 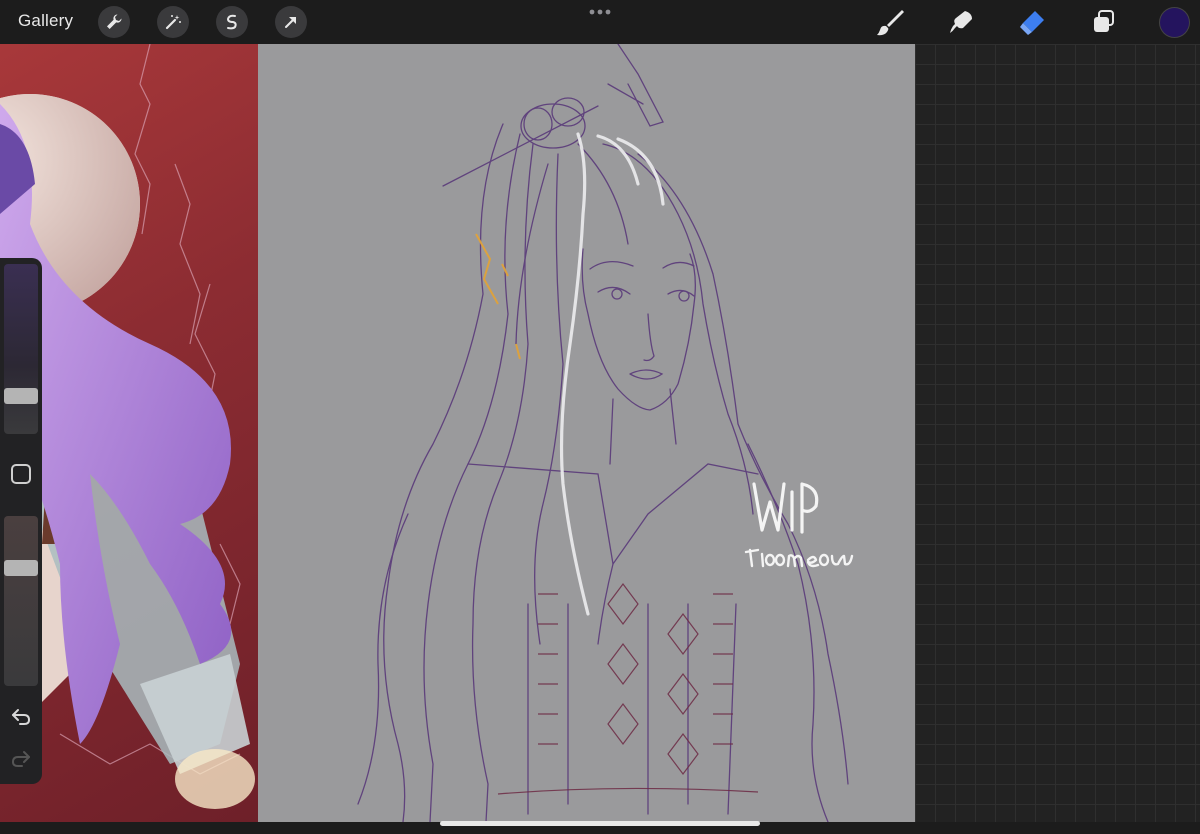 What do you see at coordinates (21, 601) in the screenshot?
I see `opacity-slider` at bounding box center [21, 601].